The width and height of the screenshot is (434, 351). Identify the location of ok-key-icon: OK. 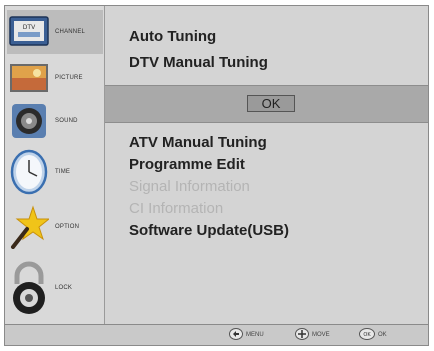
(367, 335).